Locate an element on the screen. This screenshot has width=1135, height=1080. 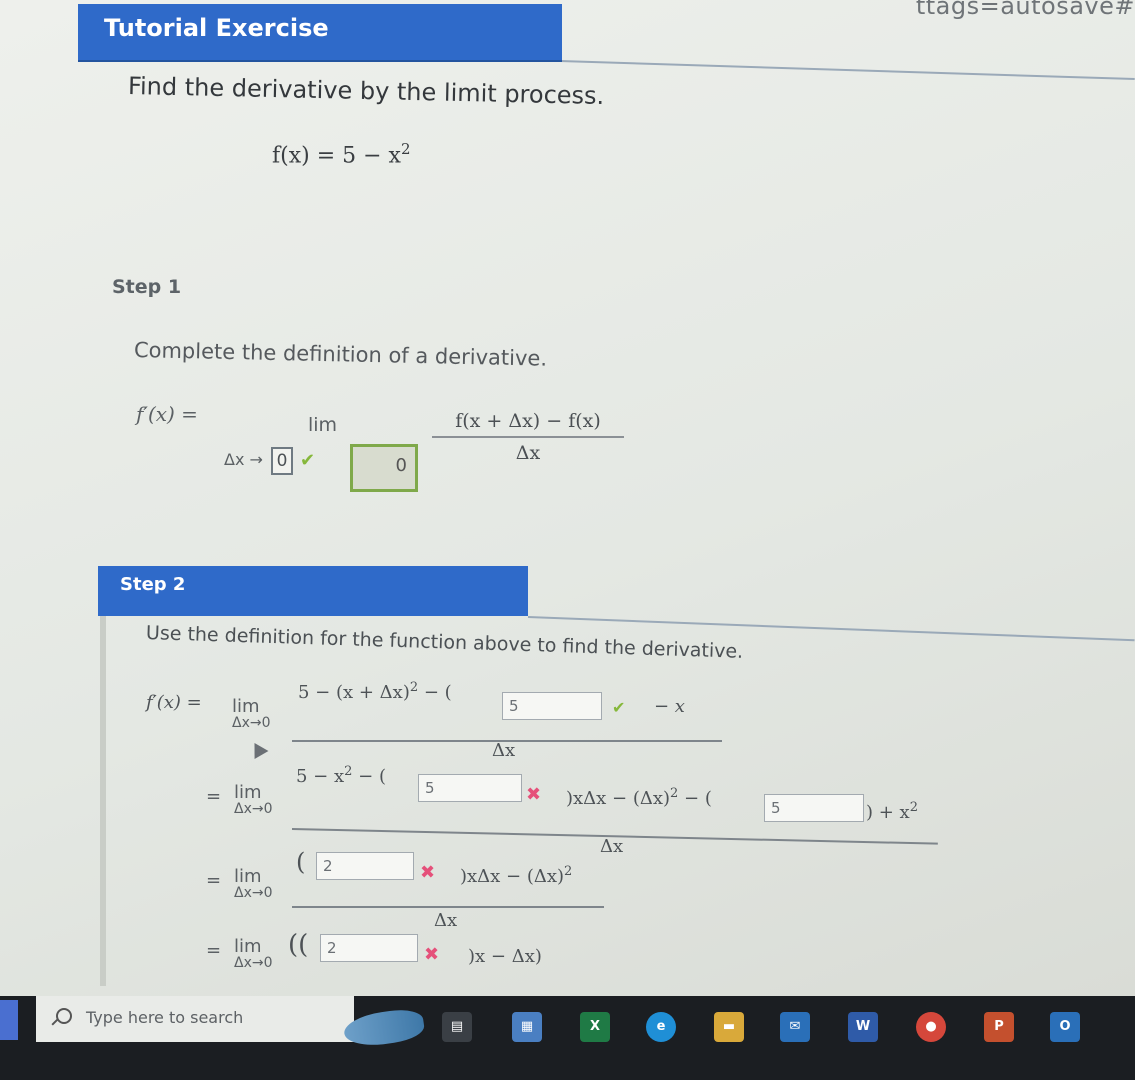
row2-lim-sub: Δx→0 is located at coordinates (253, 809).